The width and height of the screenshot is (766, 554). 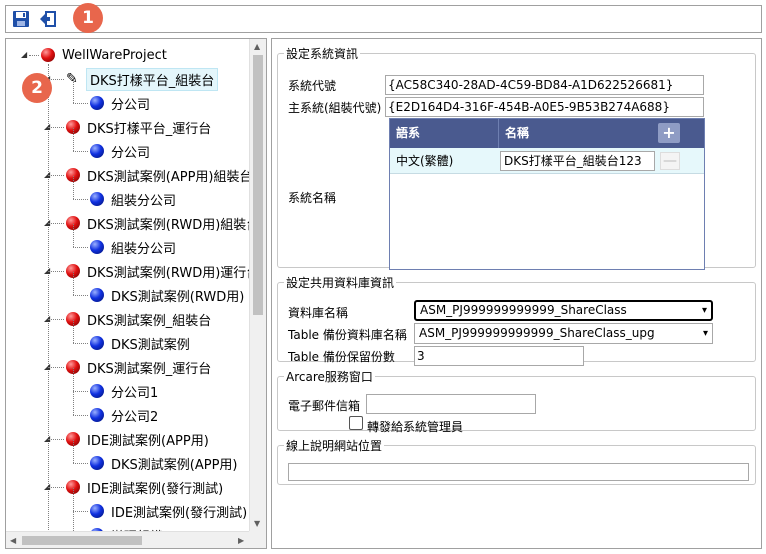 What do you see at coordinates (408, 133) in the screenshot?
I see `grid-col-language: 語系` at bounding box center [408, 133].